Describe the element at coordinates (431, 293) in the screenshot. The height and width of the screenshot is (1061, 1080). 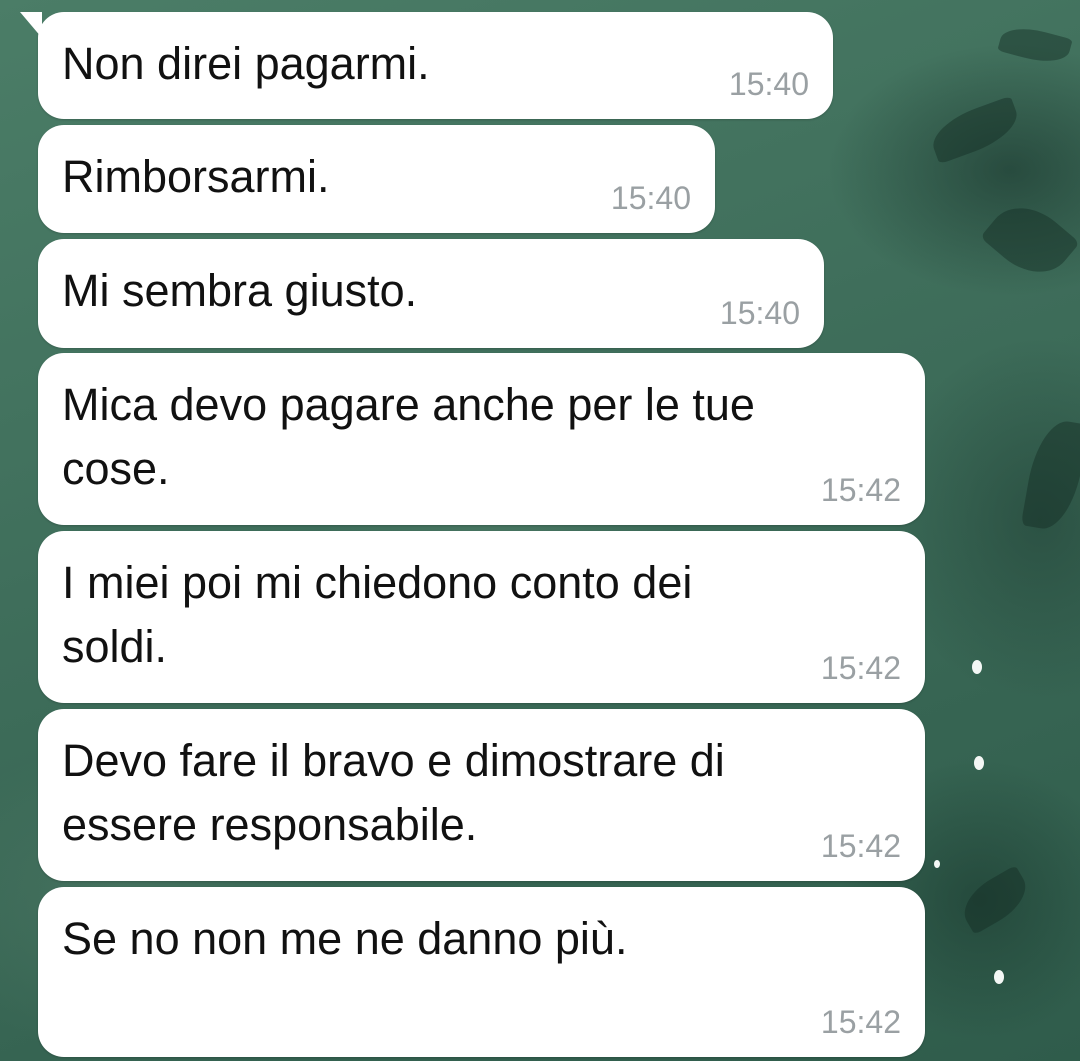
I see `message-bubble: Mi sembra giusto. 15:40` at that location.